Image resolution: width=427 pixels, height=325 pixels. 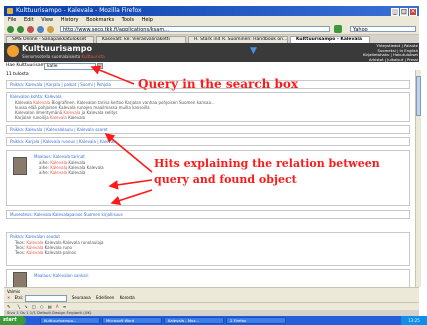 What do you see at coordinates (132, 320) in the screenshot?
I see `taskbar-item: Microsoft Word` at bounding box center [132, 320].